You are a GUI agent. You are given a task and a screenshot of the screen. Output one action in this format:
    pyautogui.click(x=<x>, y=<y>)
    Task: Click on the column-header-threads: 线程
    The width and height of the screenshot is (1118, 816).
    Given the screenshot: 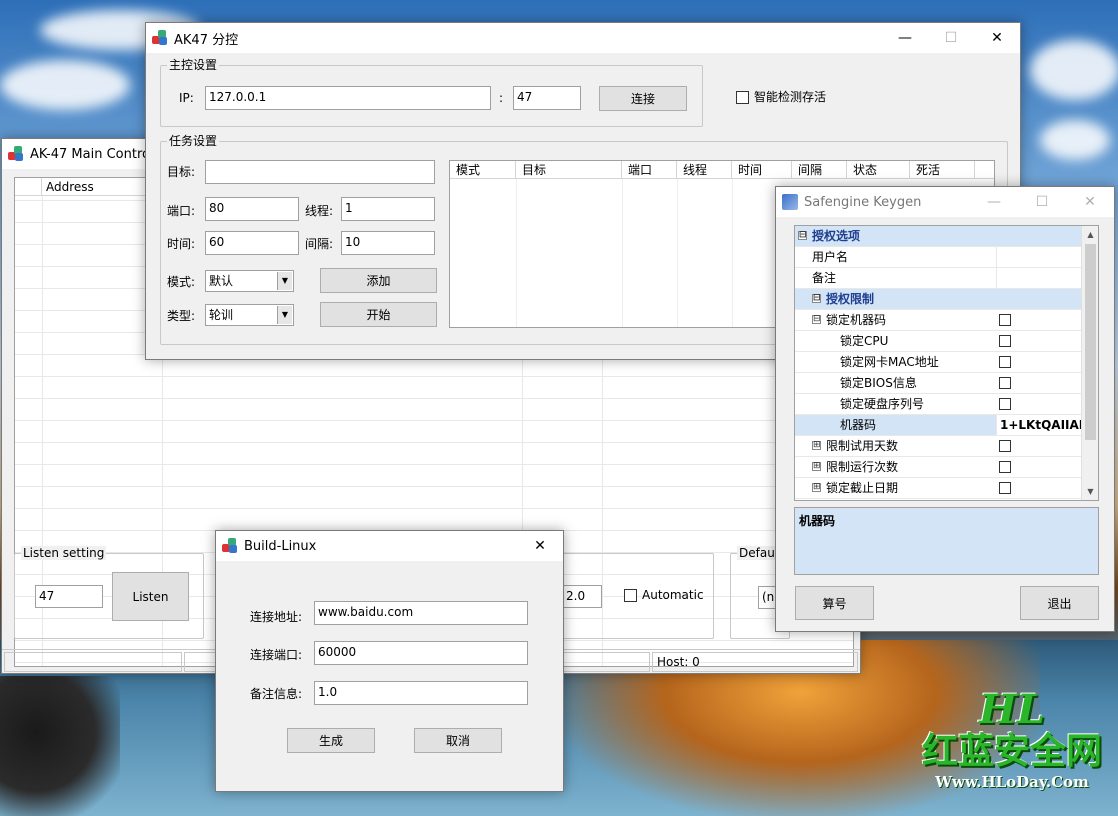 What is the action you would take?
    pyautogui.click(x=704, y=170)
    